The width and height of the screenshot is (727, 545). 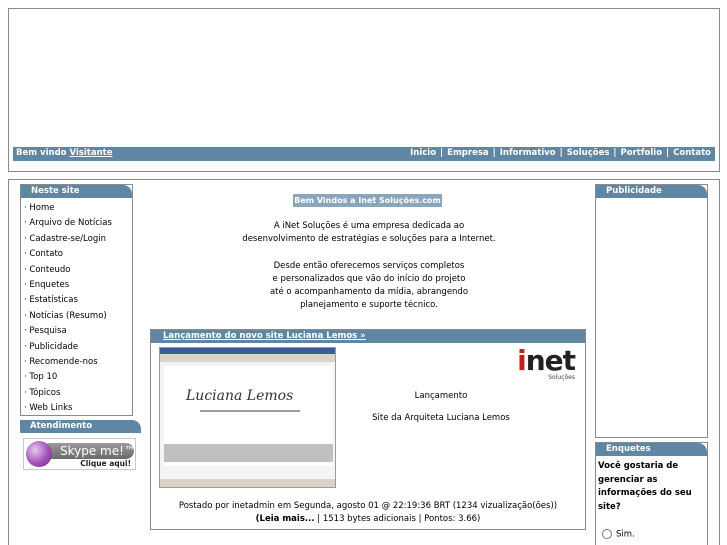 What do you see at coordinates (250, 411) in the screenshot?
I see `thumb-line` at bounding box center [250, 411].